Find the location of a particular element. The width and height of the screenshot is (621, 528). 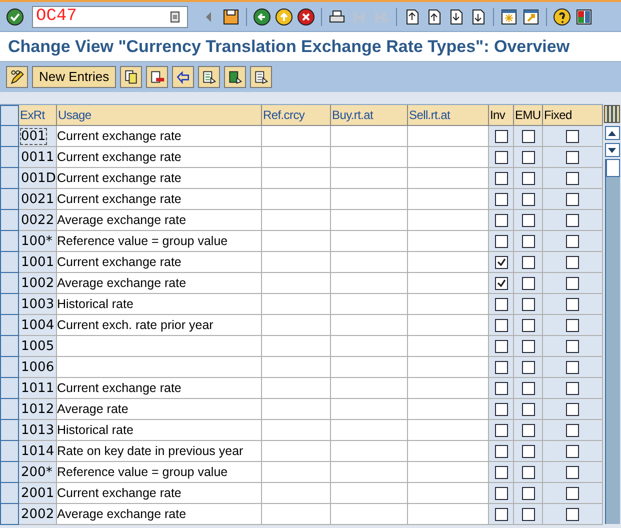

scrollbar is located at coordinates (612, 341).